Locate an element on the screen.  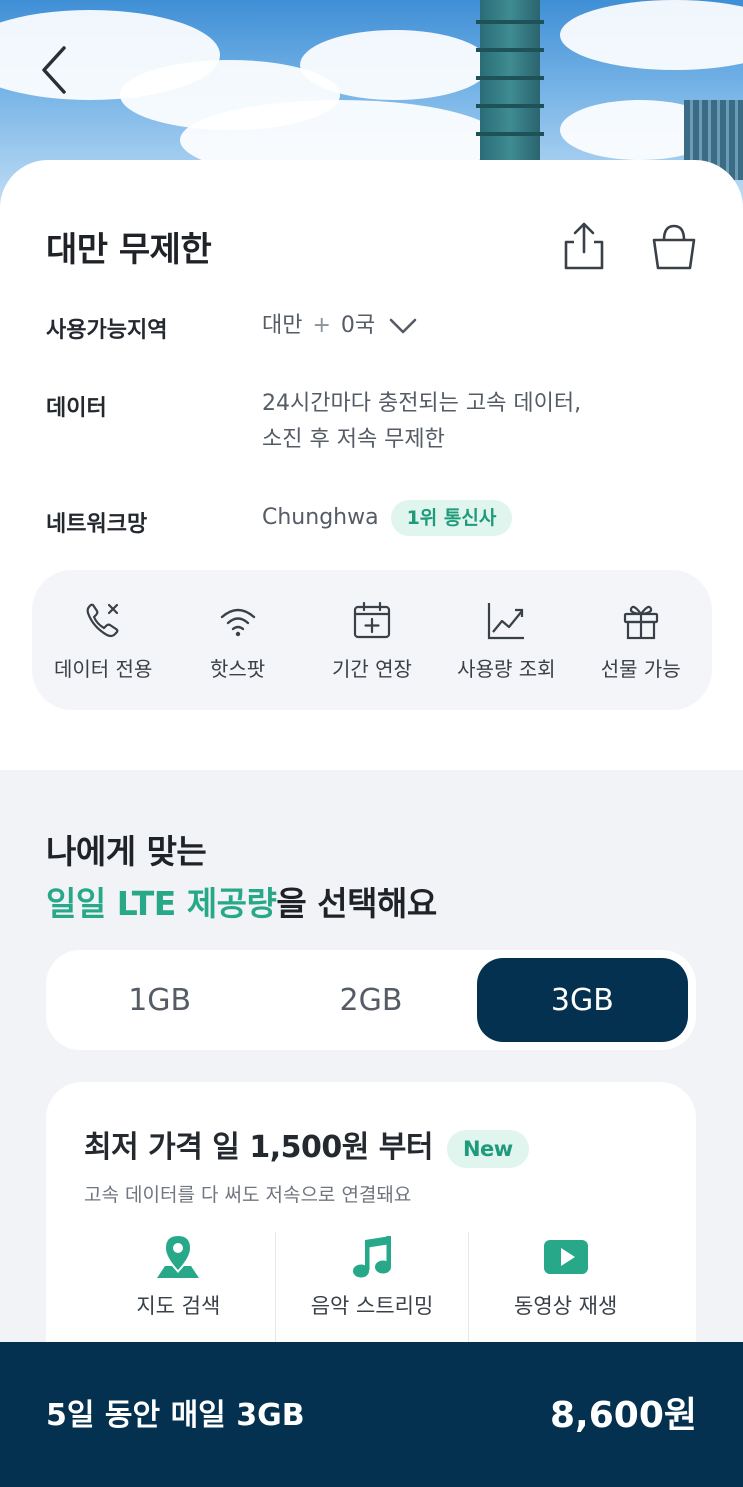
use-case-music: 음악 스트리밍 is located at coordinates (371, 1287).